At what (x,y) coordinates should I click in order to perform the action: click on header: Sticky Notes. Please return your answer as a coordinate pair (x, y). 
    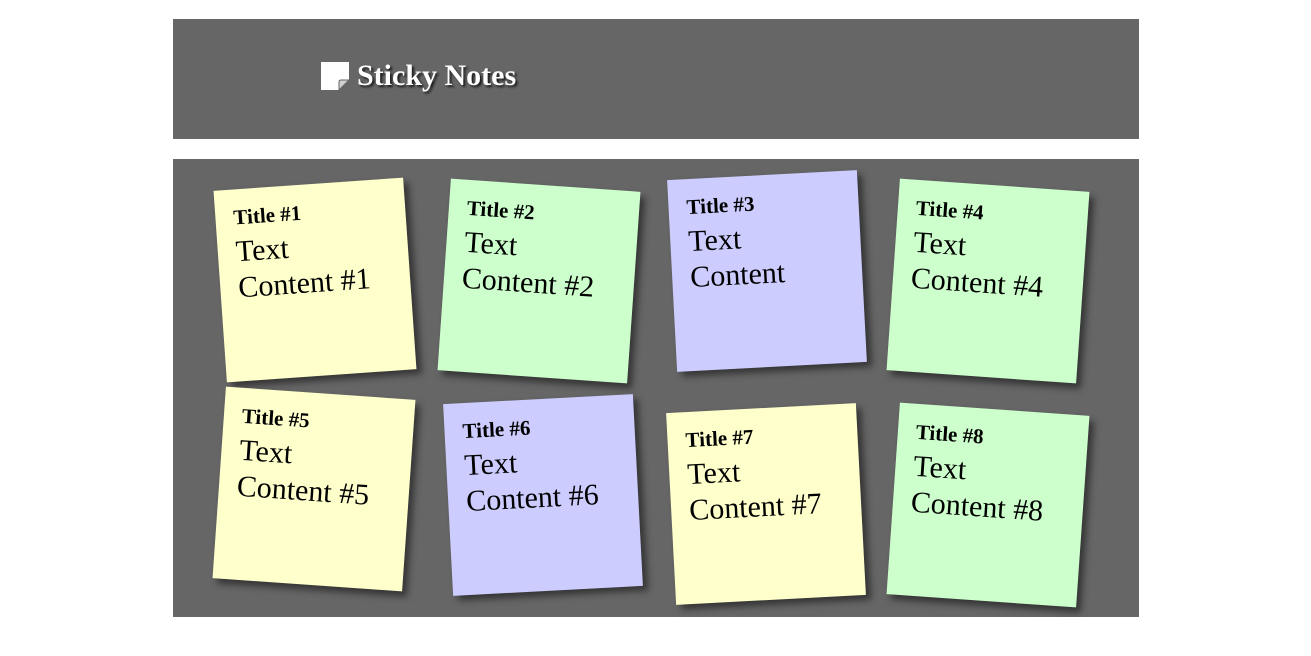
    Looking at the image, I should click on (656, 79).